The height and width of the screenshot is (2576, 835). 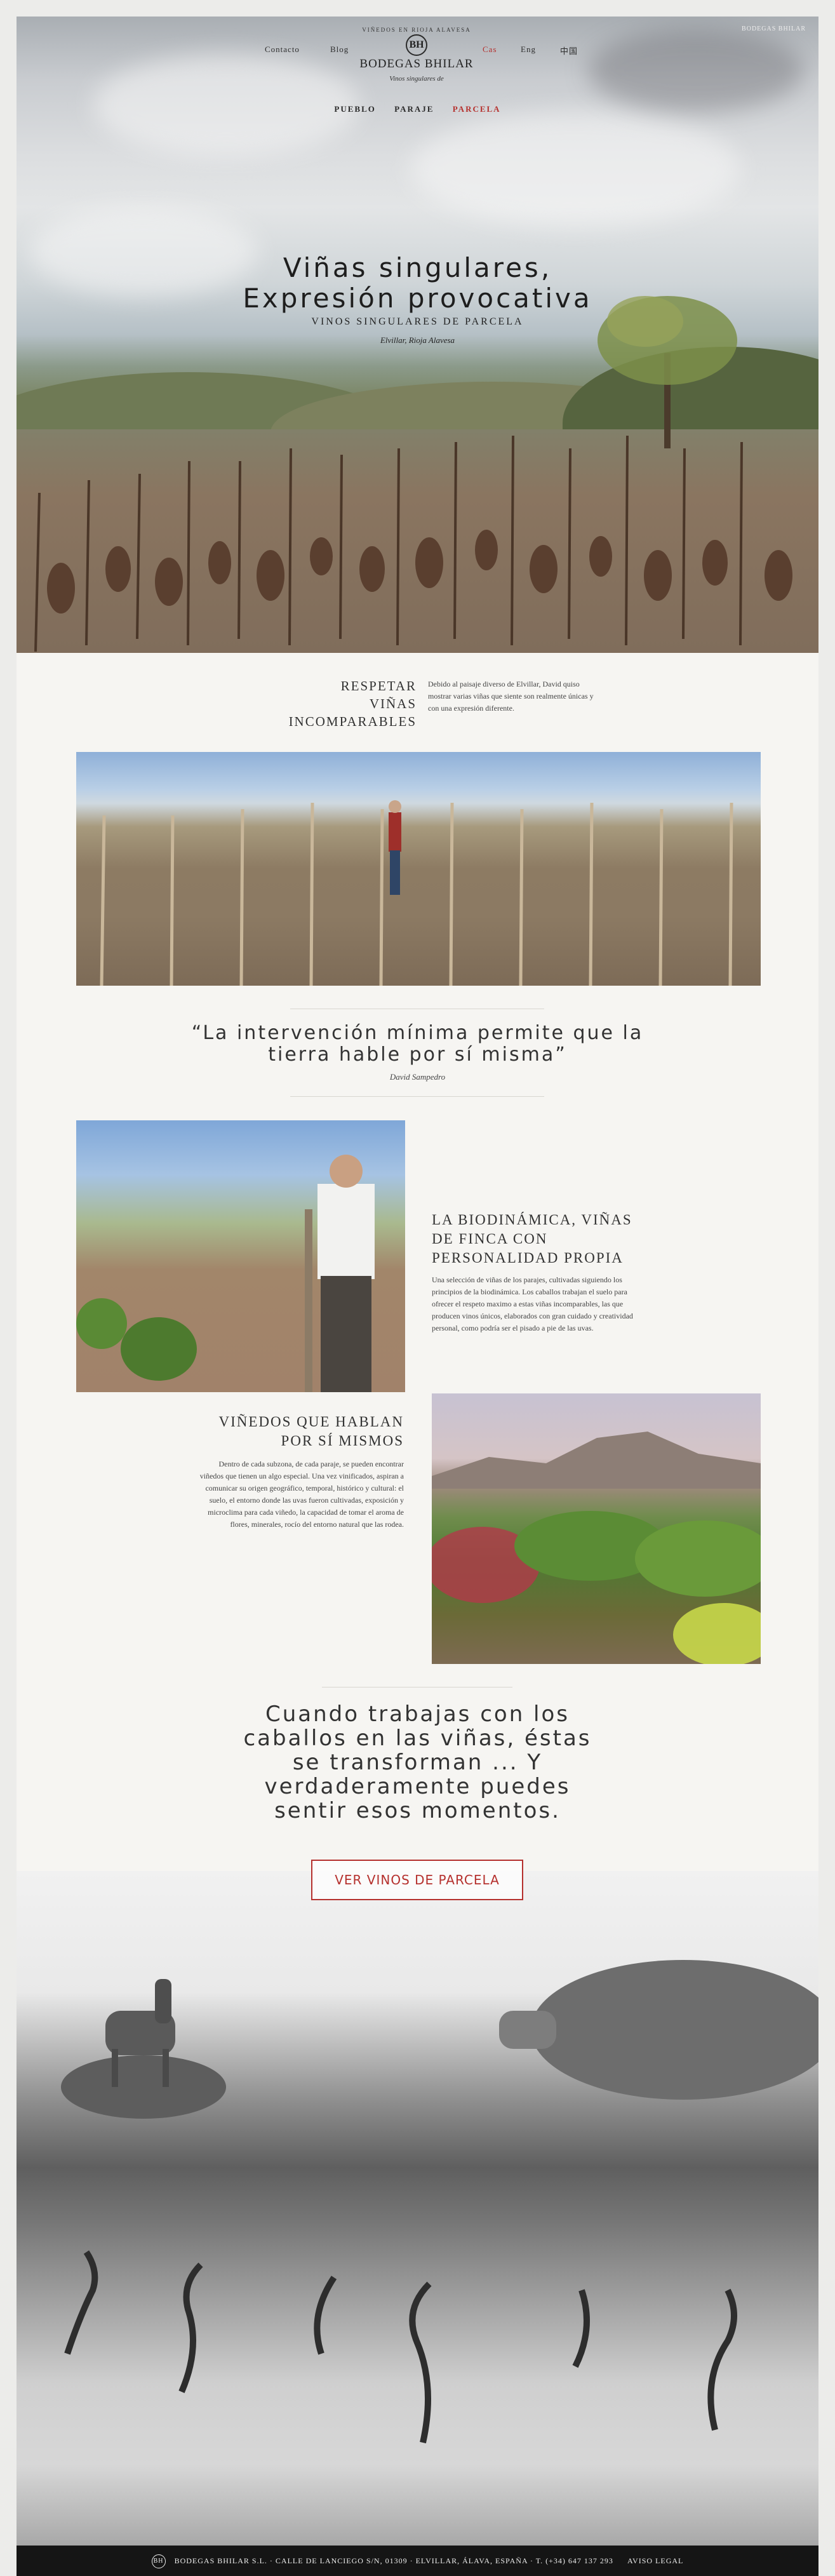 I want to click on vineyard-photo, so click(x=418, y=869).